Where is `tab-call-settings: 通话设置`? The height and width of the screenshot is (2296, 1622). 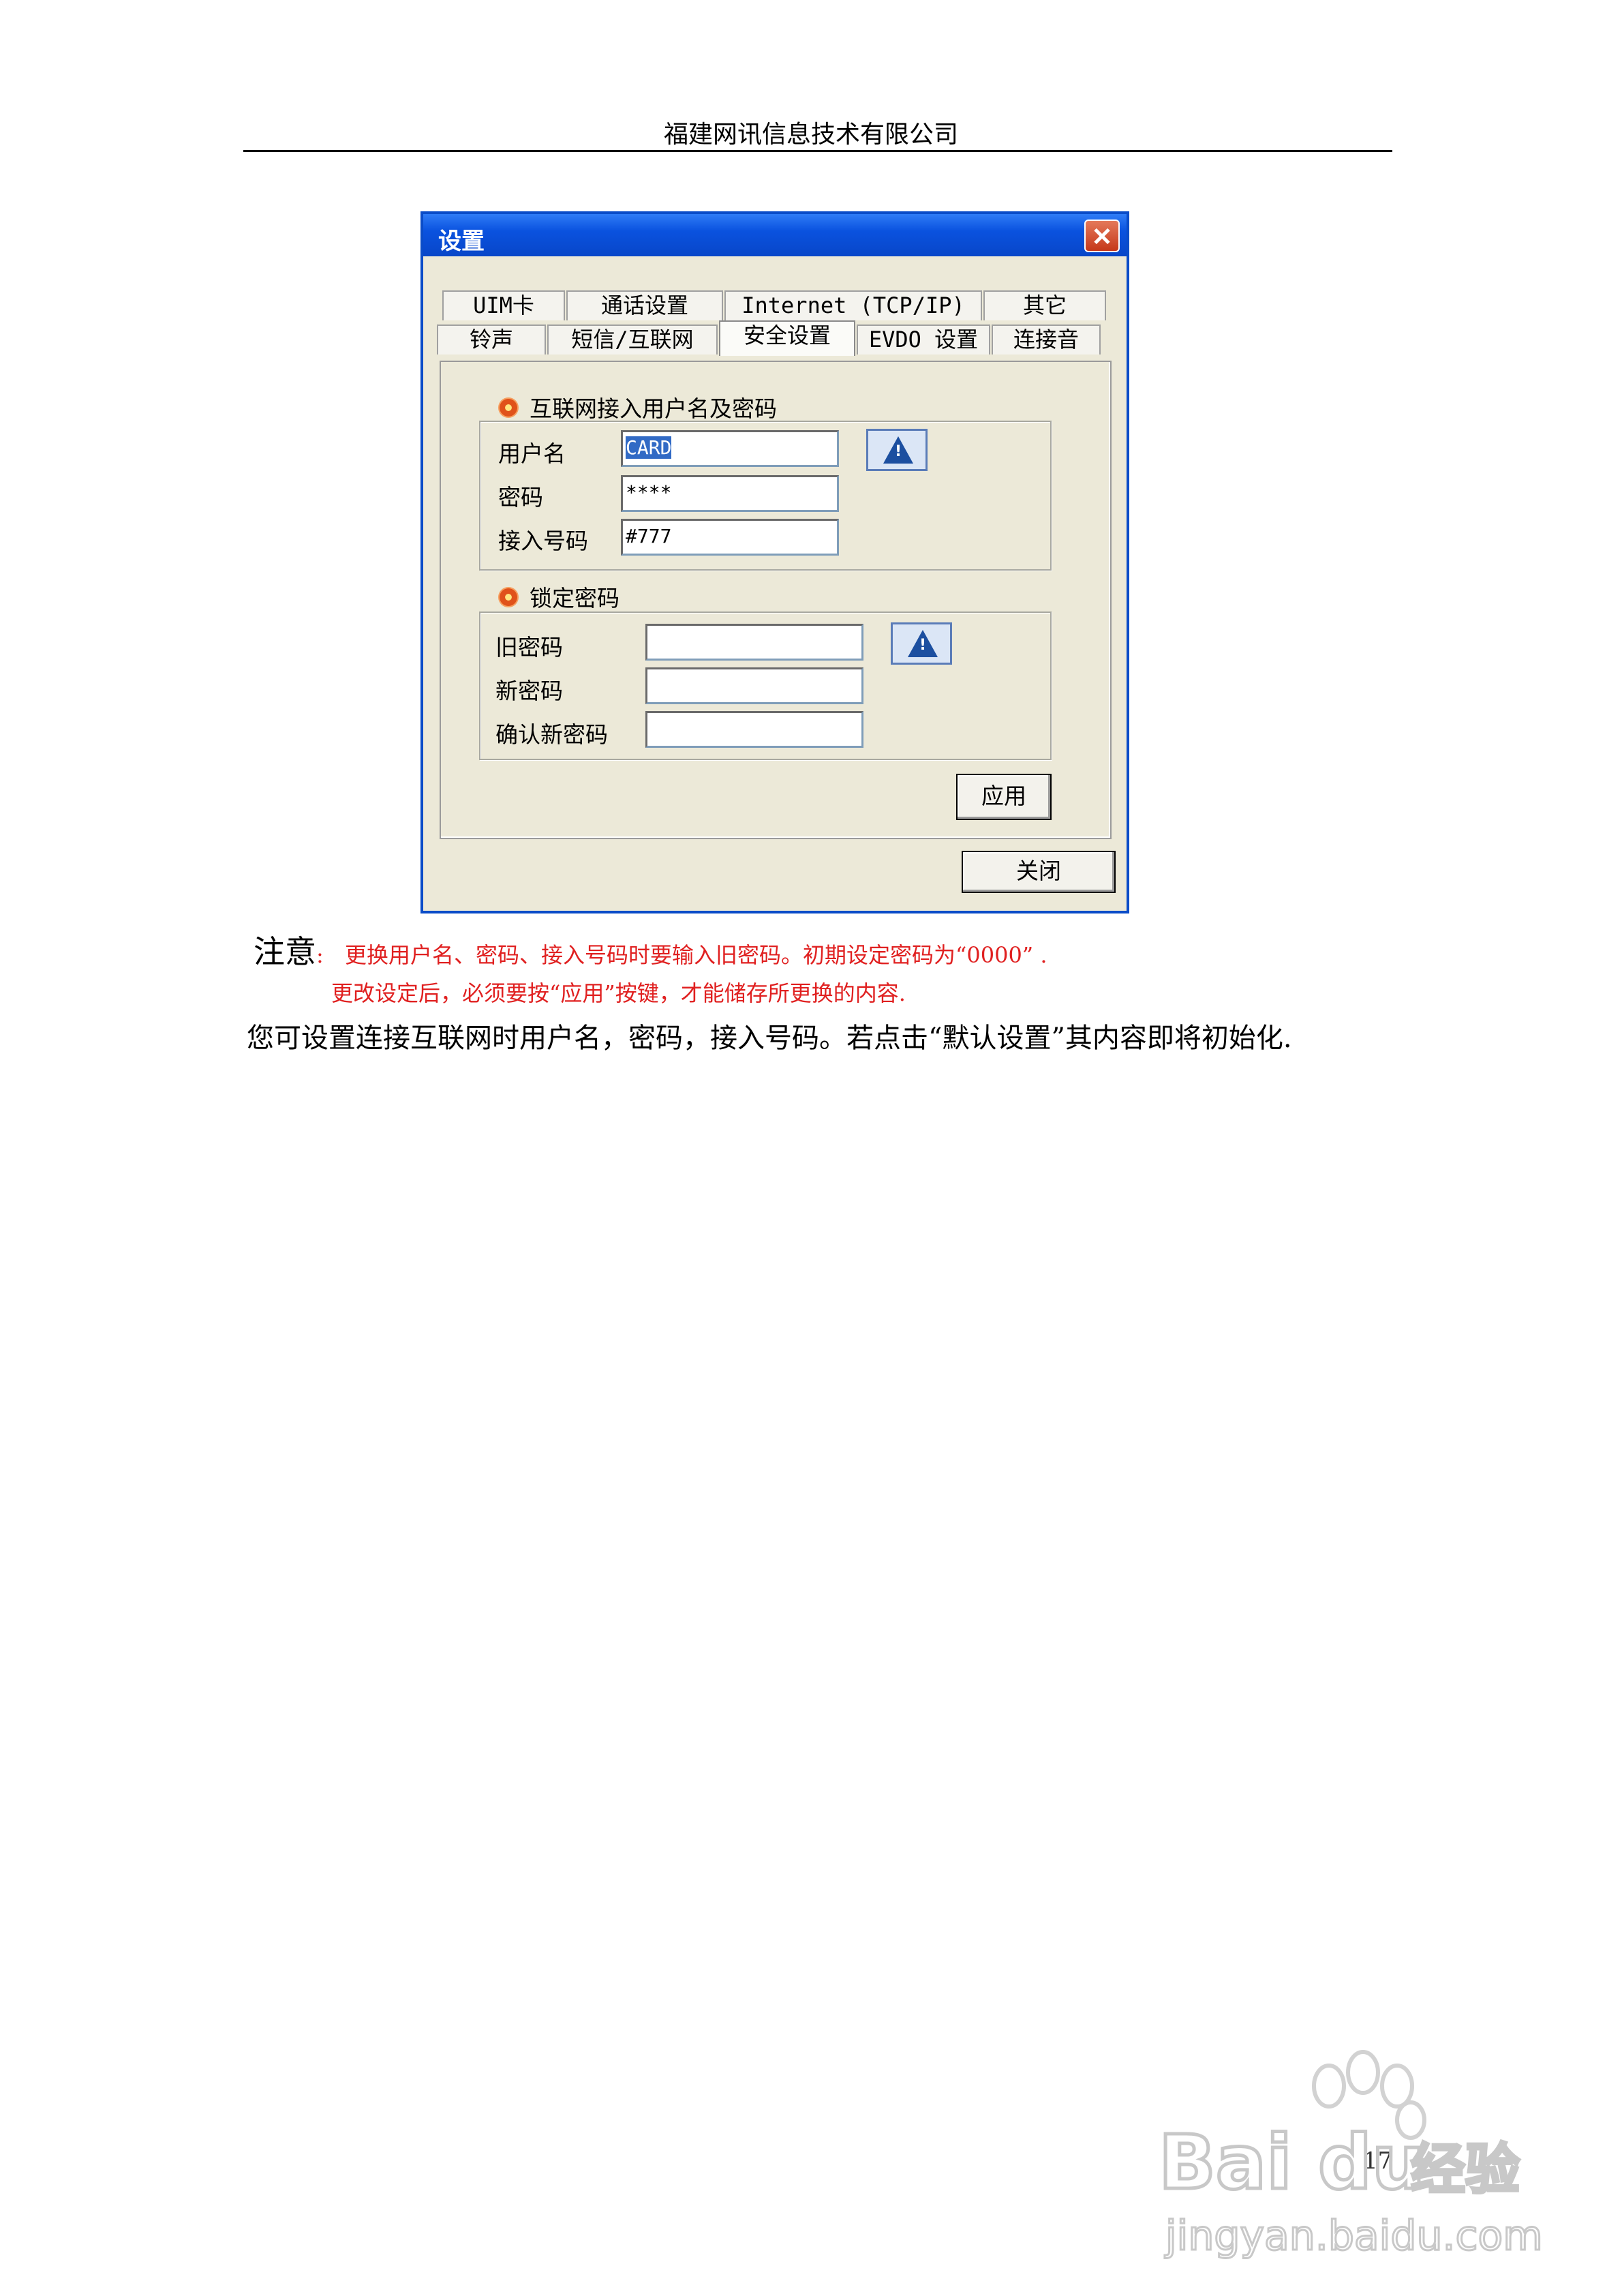
tab-call-settings: 通话设置 is located at coordinates (644, 305).